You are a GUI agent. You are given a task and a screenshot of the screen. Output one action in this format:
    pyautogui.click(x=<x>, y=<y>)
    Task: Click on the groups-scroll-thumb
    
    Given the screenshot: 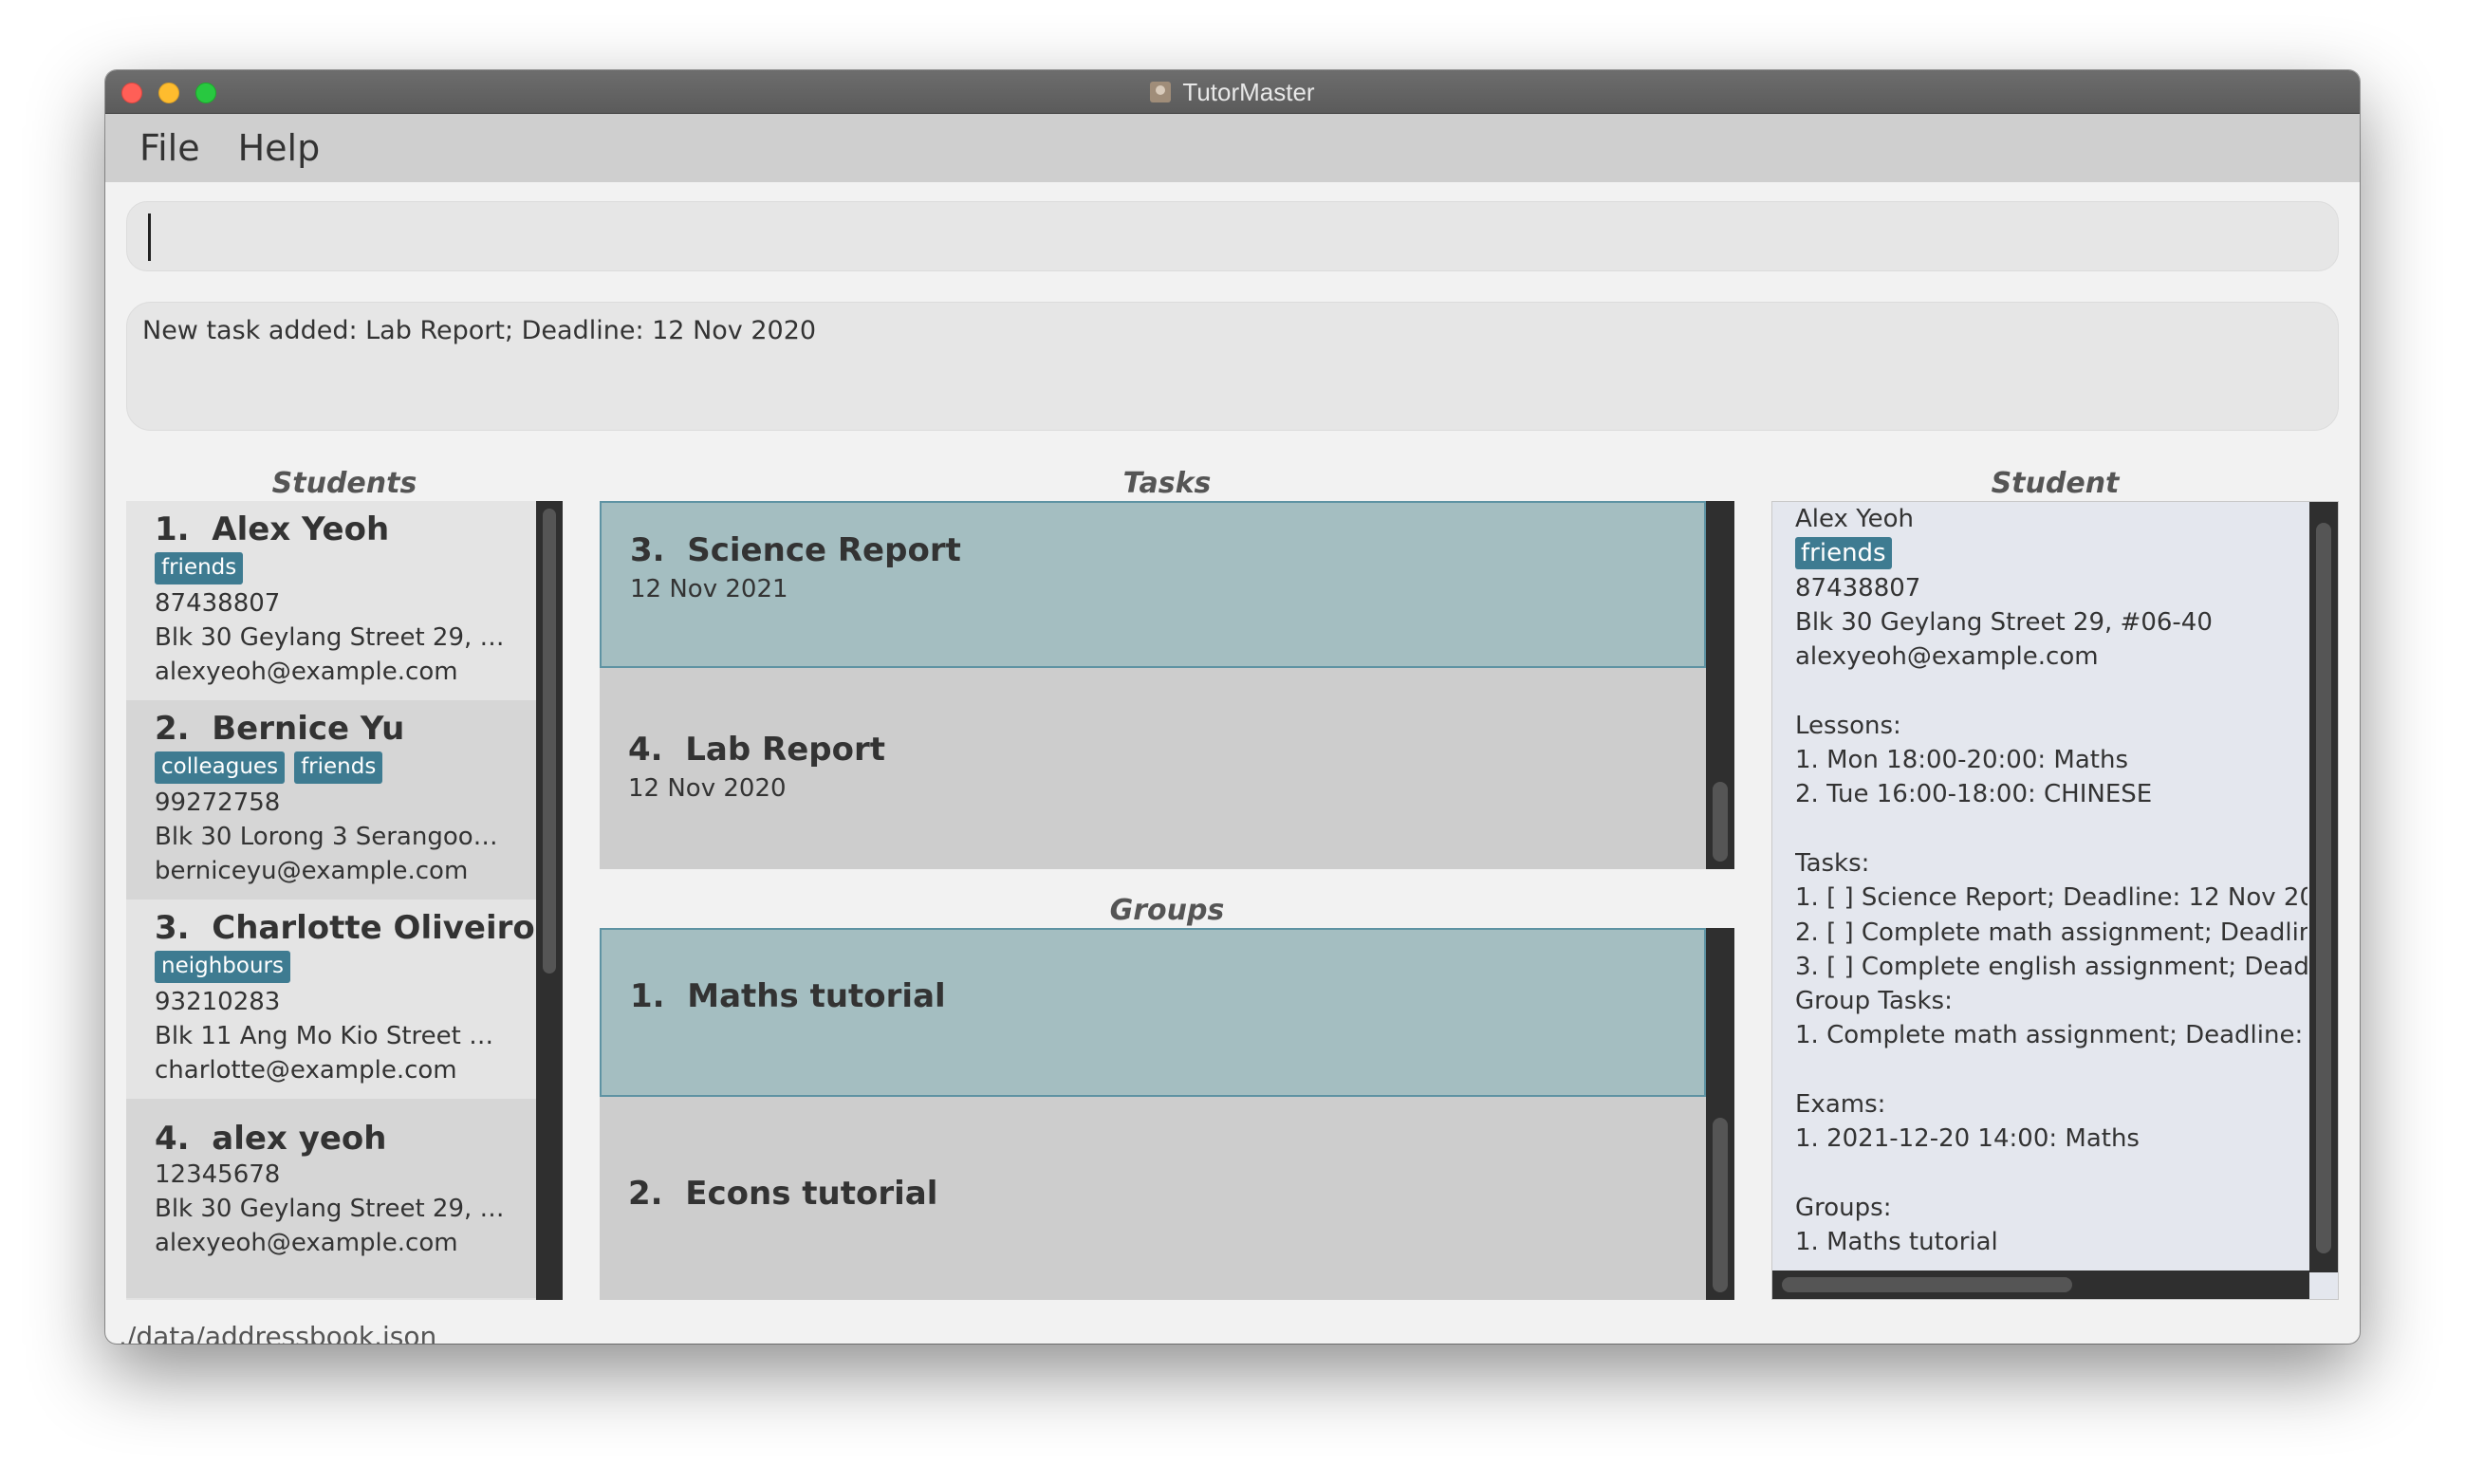 What is the action you would take?
    pyautogui.click(x=1720, y=1205)
    